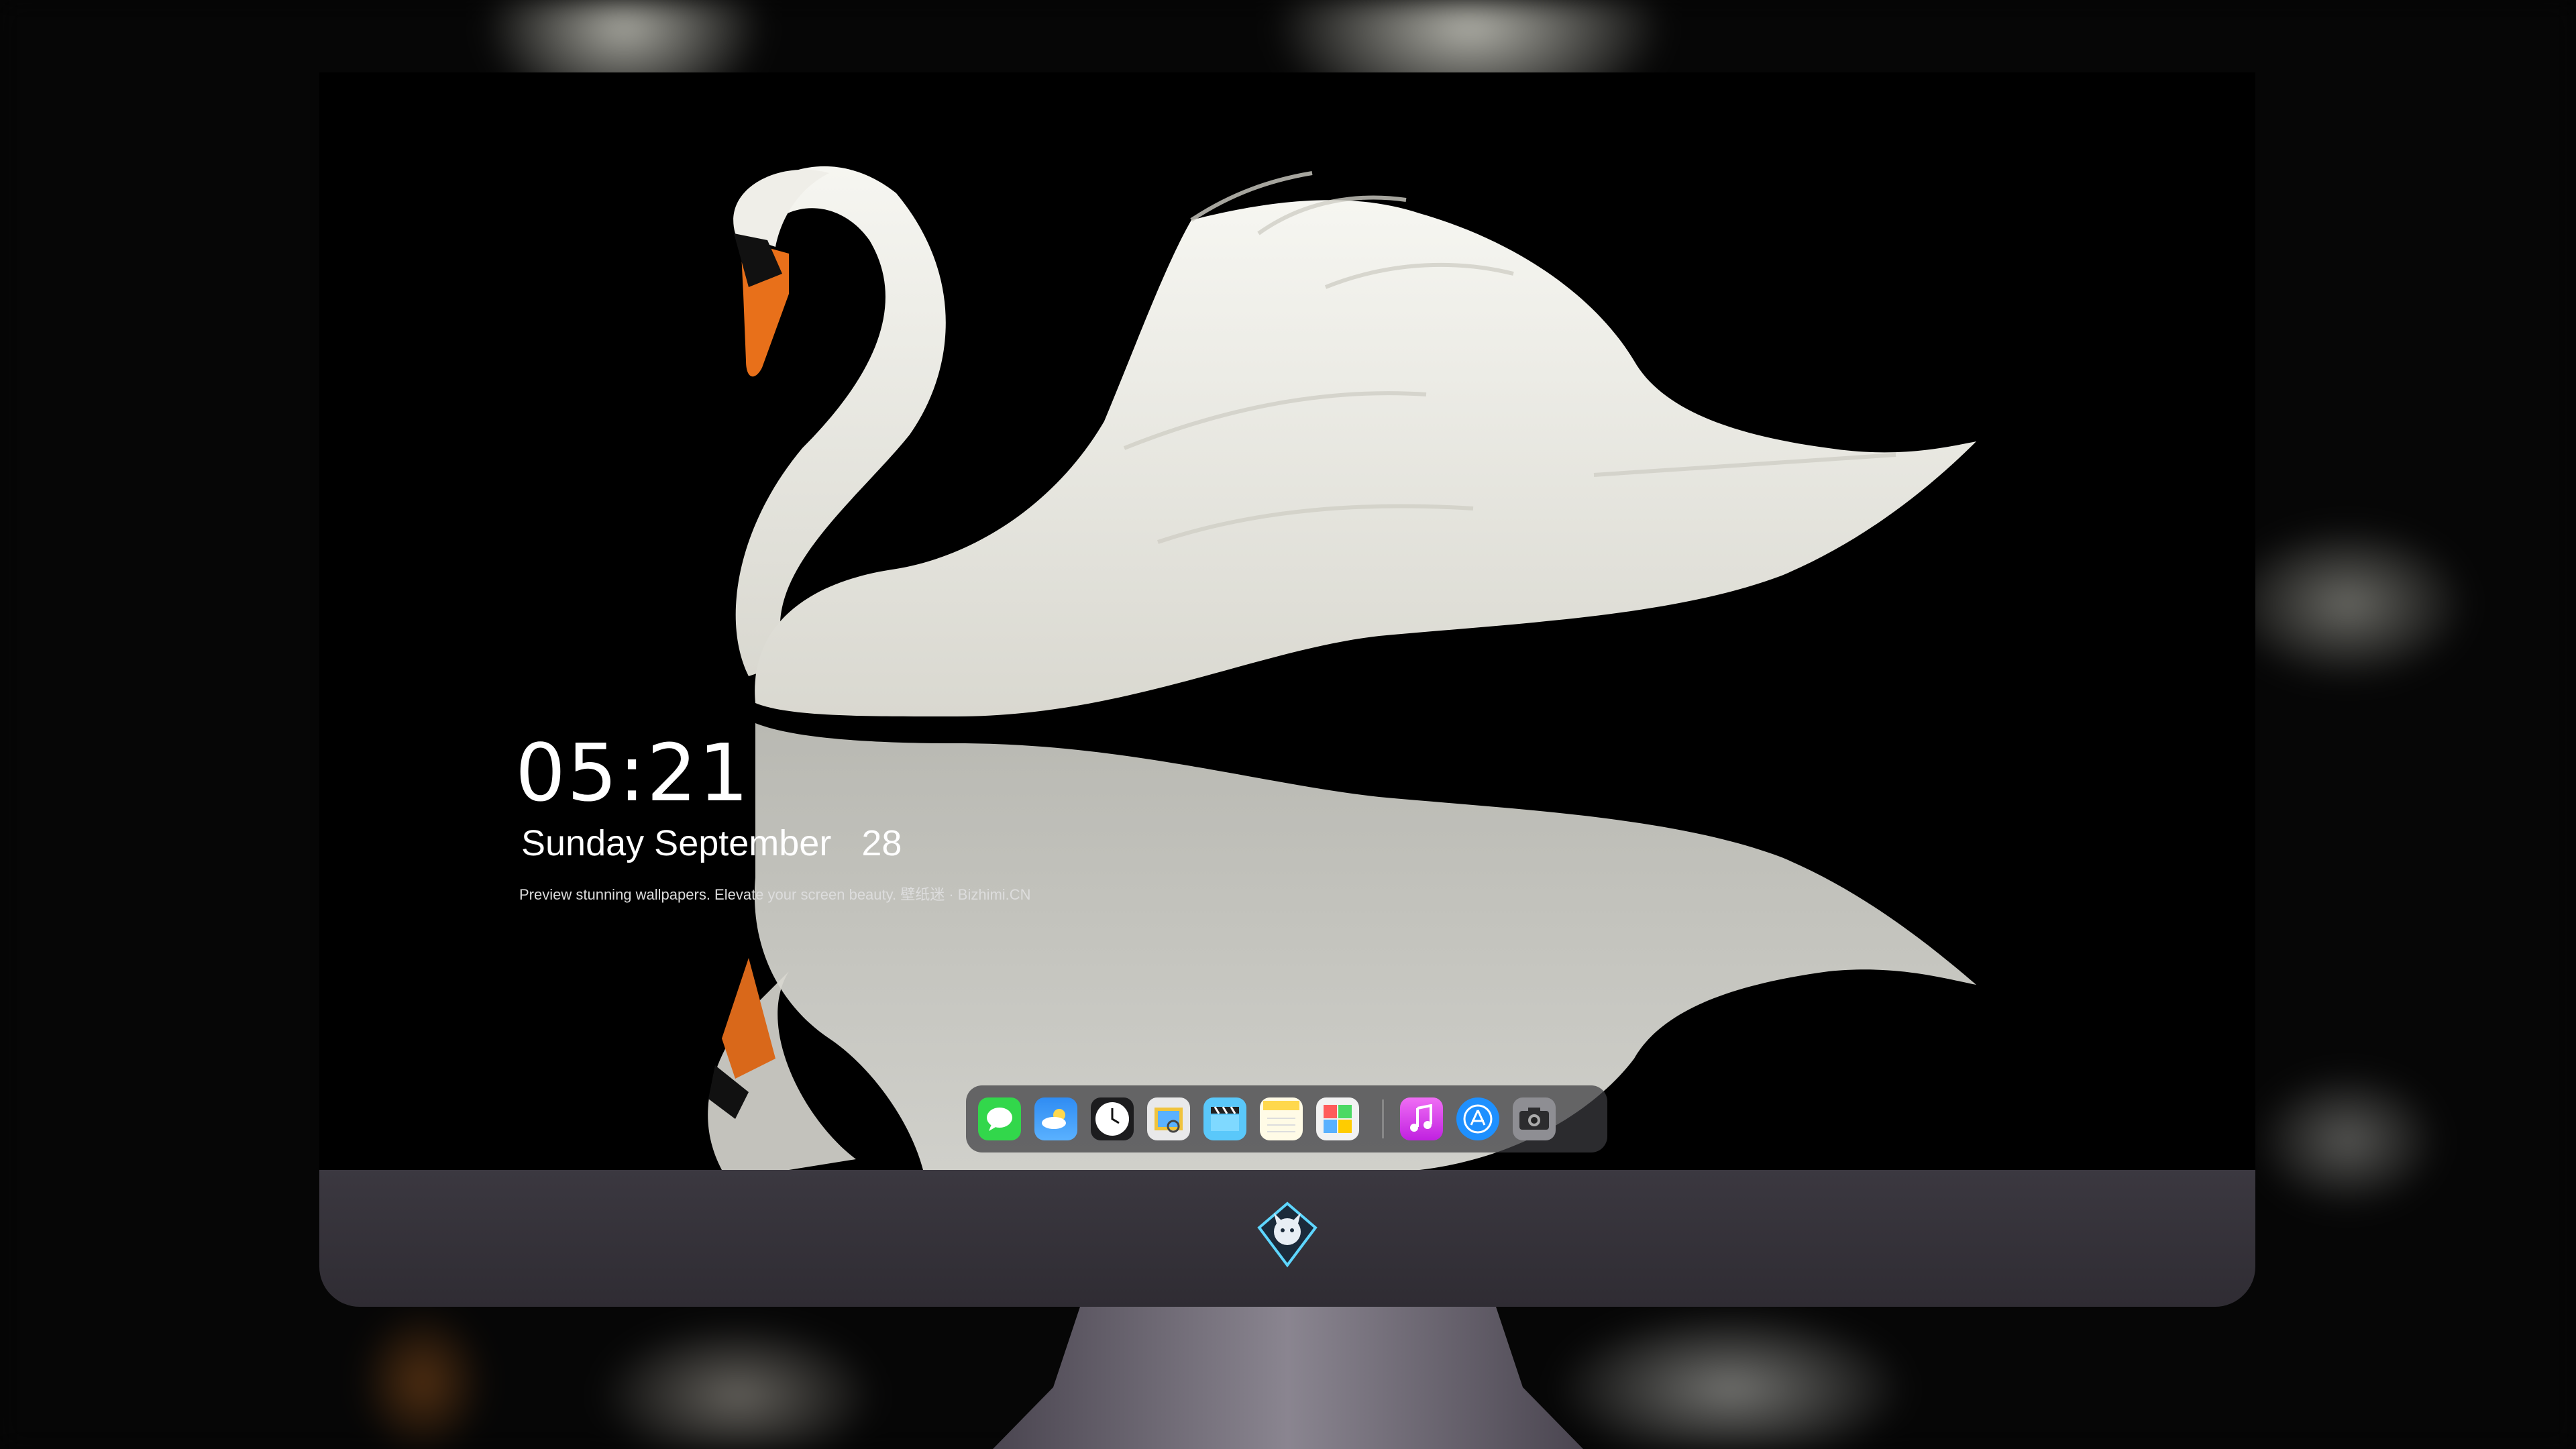 The image size is (2576, 1449). I want to click on dock, so click(1286, 1118).